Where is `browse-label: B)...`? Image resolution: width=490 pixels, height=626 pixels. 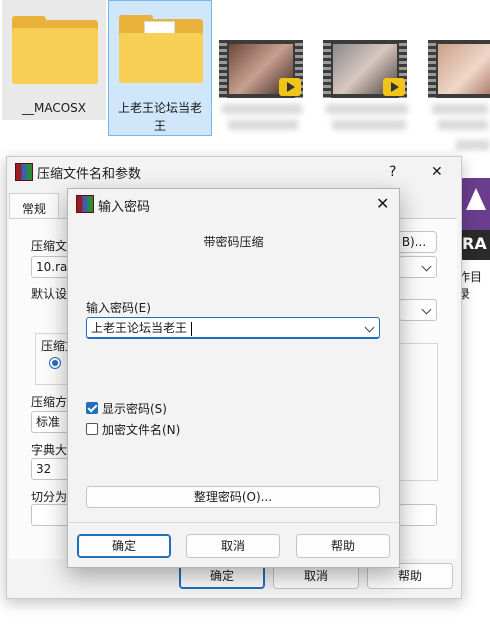 browse-label: B)... is located at coordinates (414, 242).